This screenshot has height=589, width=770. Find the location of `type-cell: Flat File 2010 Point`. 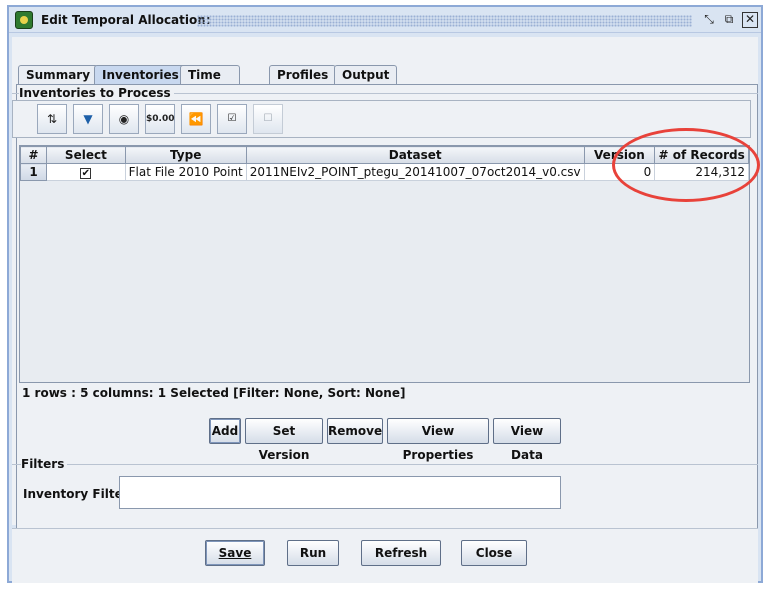

type-cell: Flat File 2010 Point is located at coordinates (185, 172).